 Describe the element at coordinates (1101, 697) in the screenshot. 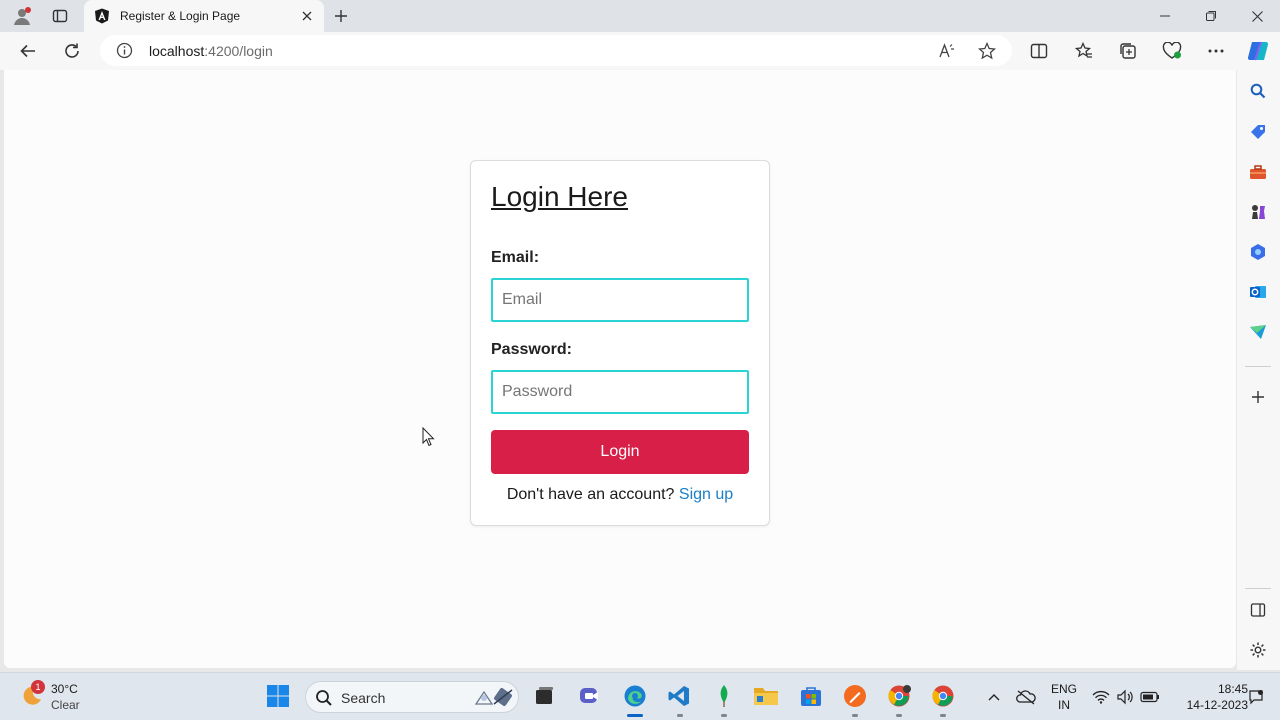

I see `wifi-icon` at that location.